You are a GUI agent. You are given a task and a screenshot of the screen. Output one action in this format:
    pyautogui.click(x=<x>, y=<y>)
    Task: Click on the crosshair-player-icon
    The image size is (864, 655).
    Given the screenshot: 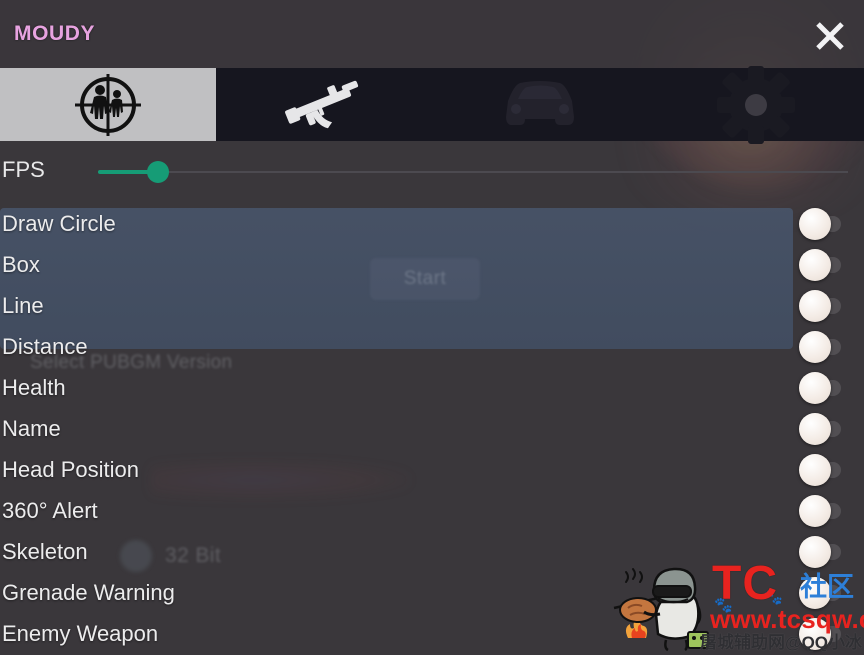 What is the action you would take?
    pyautogui.click(x=108, y=104)
    